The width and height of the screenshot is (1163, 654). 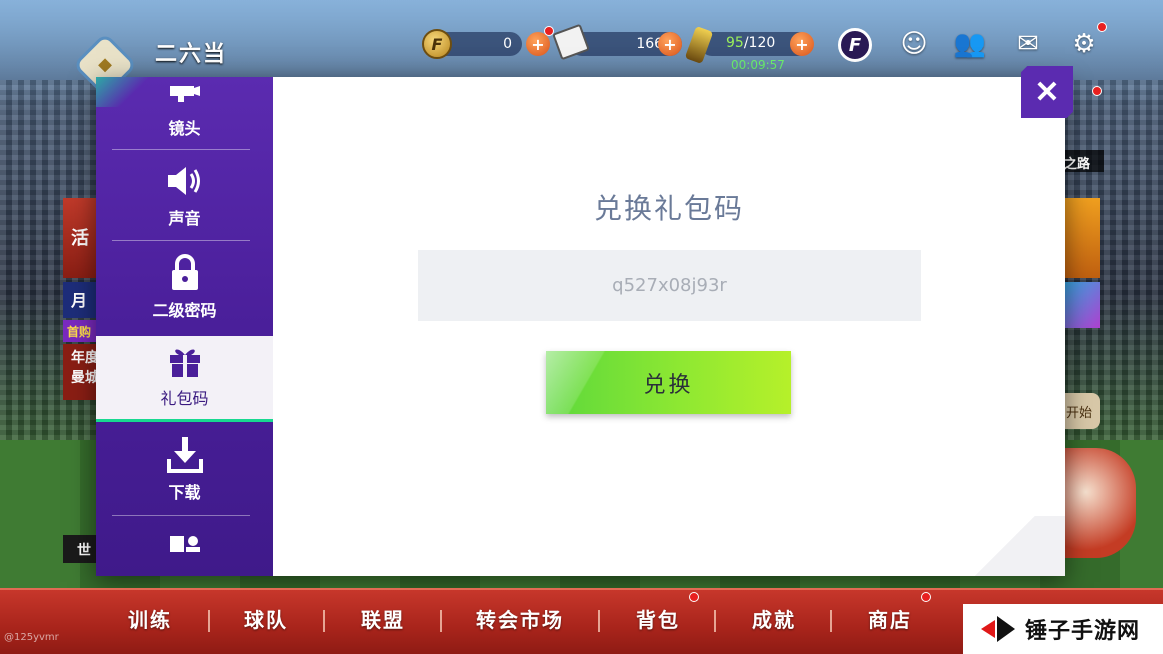 What do you see at coordinates (855, 45) in the screenshot?
I see `club-logo-icon: F` at bounding box center [855, 45].